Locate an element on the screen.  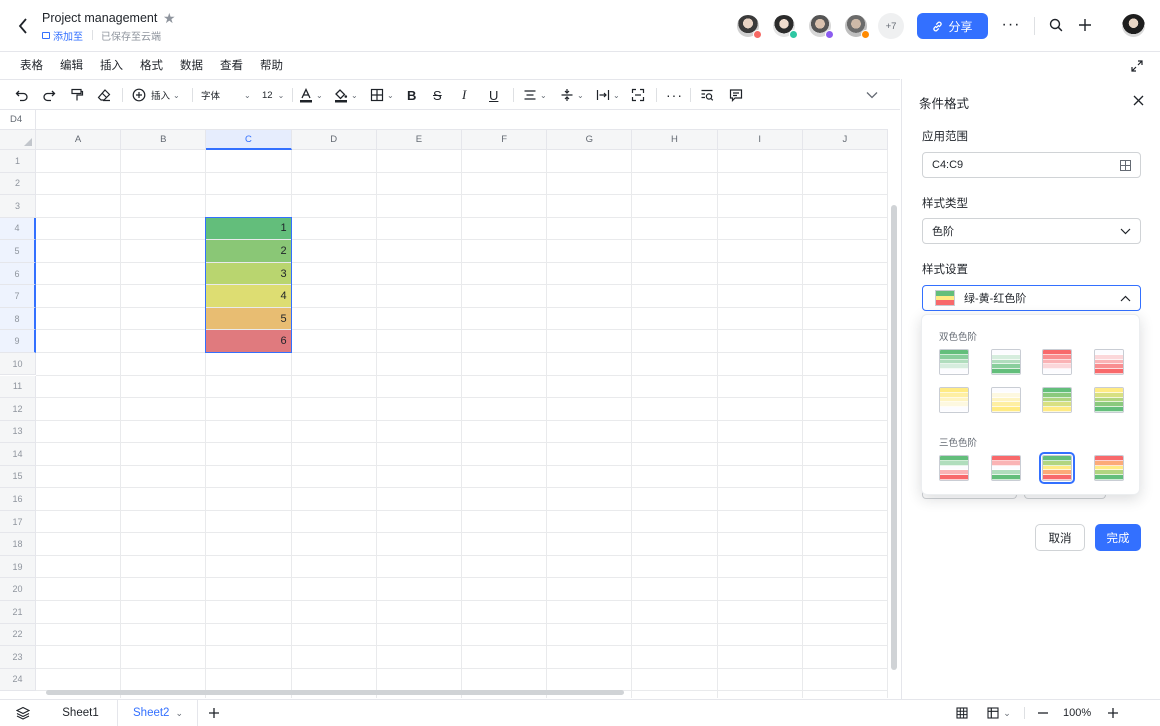
select-all-corner is located at coordinates (18, 140).